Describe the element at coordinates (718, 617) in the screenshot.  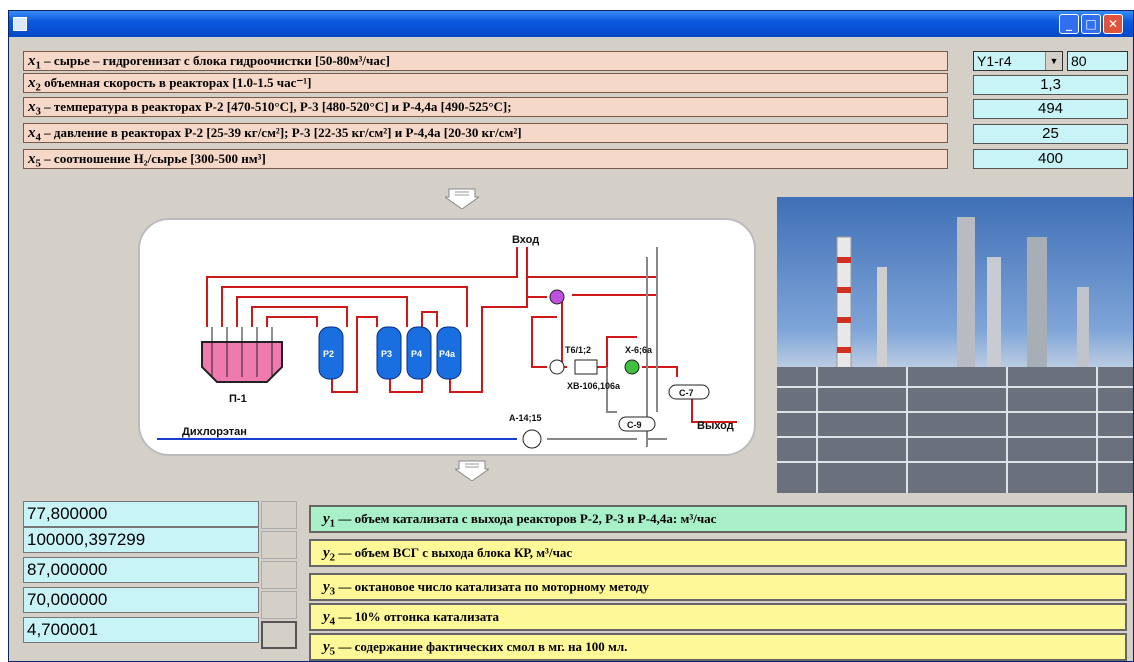
I see `output-row-y4: y4 — 10% отгонка катализата` at that location.